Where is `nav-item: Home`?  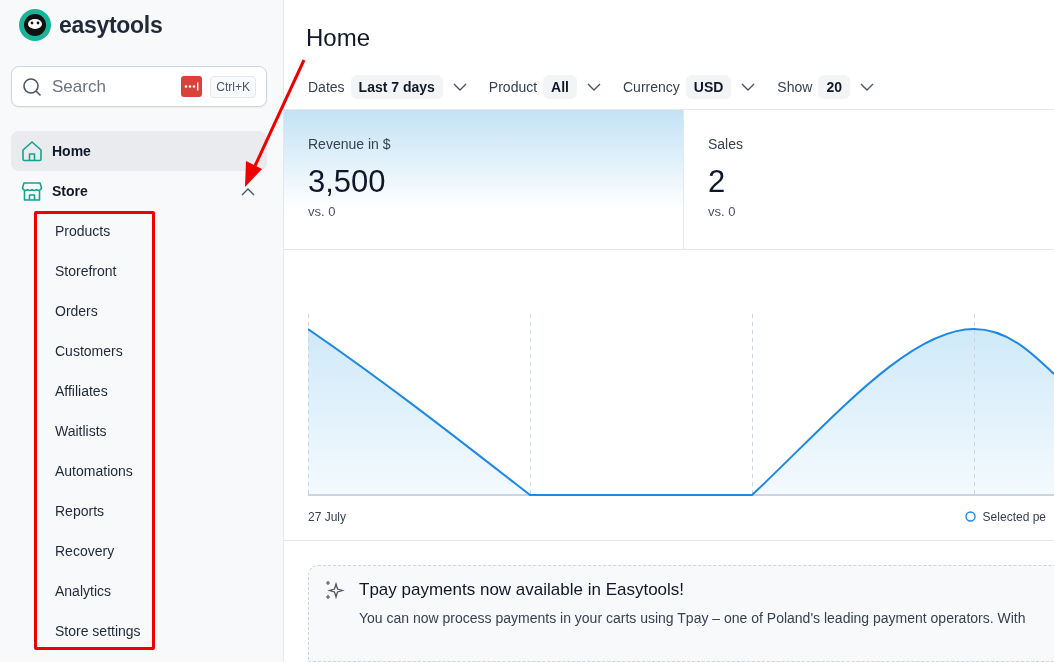
nav-item: Home is located at coordinates (139, 151).